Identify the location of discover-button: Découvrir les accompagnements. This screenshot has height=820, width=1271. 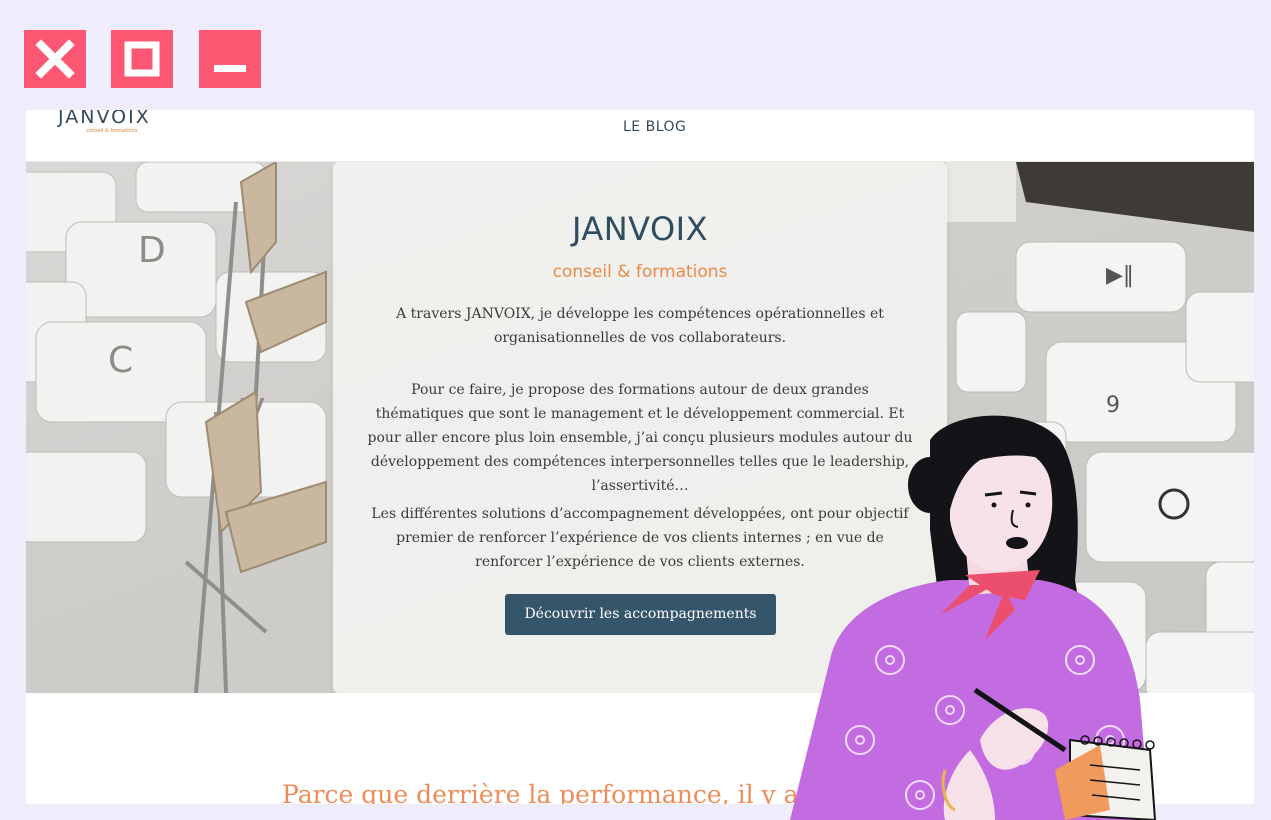
(640, 614).